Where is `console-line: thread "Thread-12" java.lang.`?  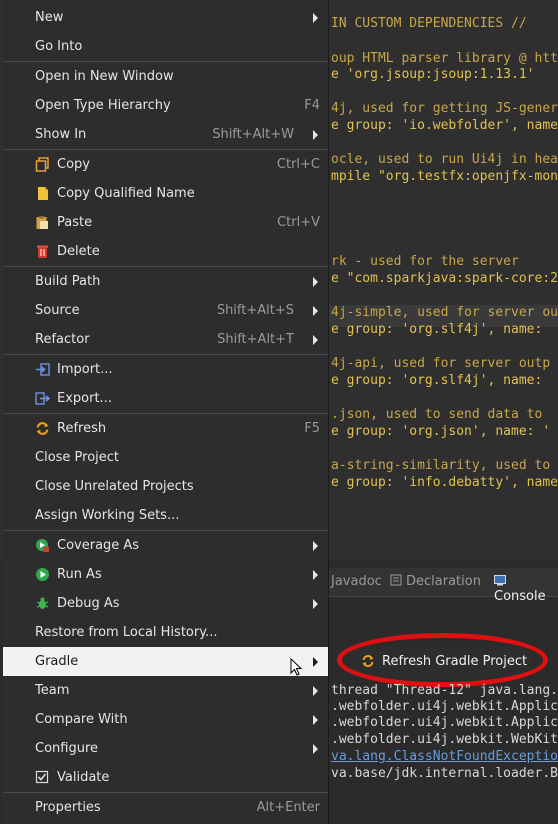 console-line: thread "Thread-12" java.lang. is located at coordinates (444, 690).